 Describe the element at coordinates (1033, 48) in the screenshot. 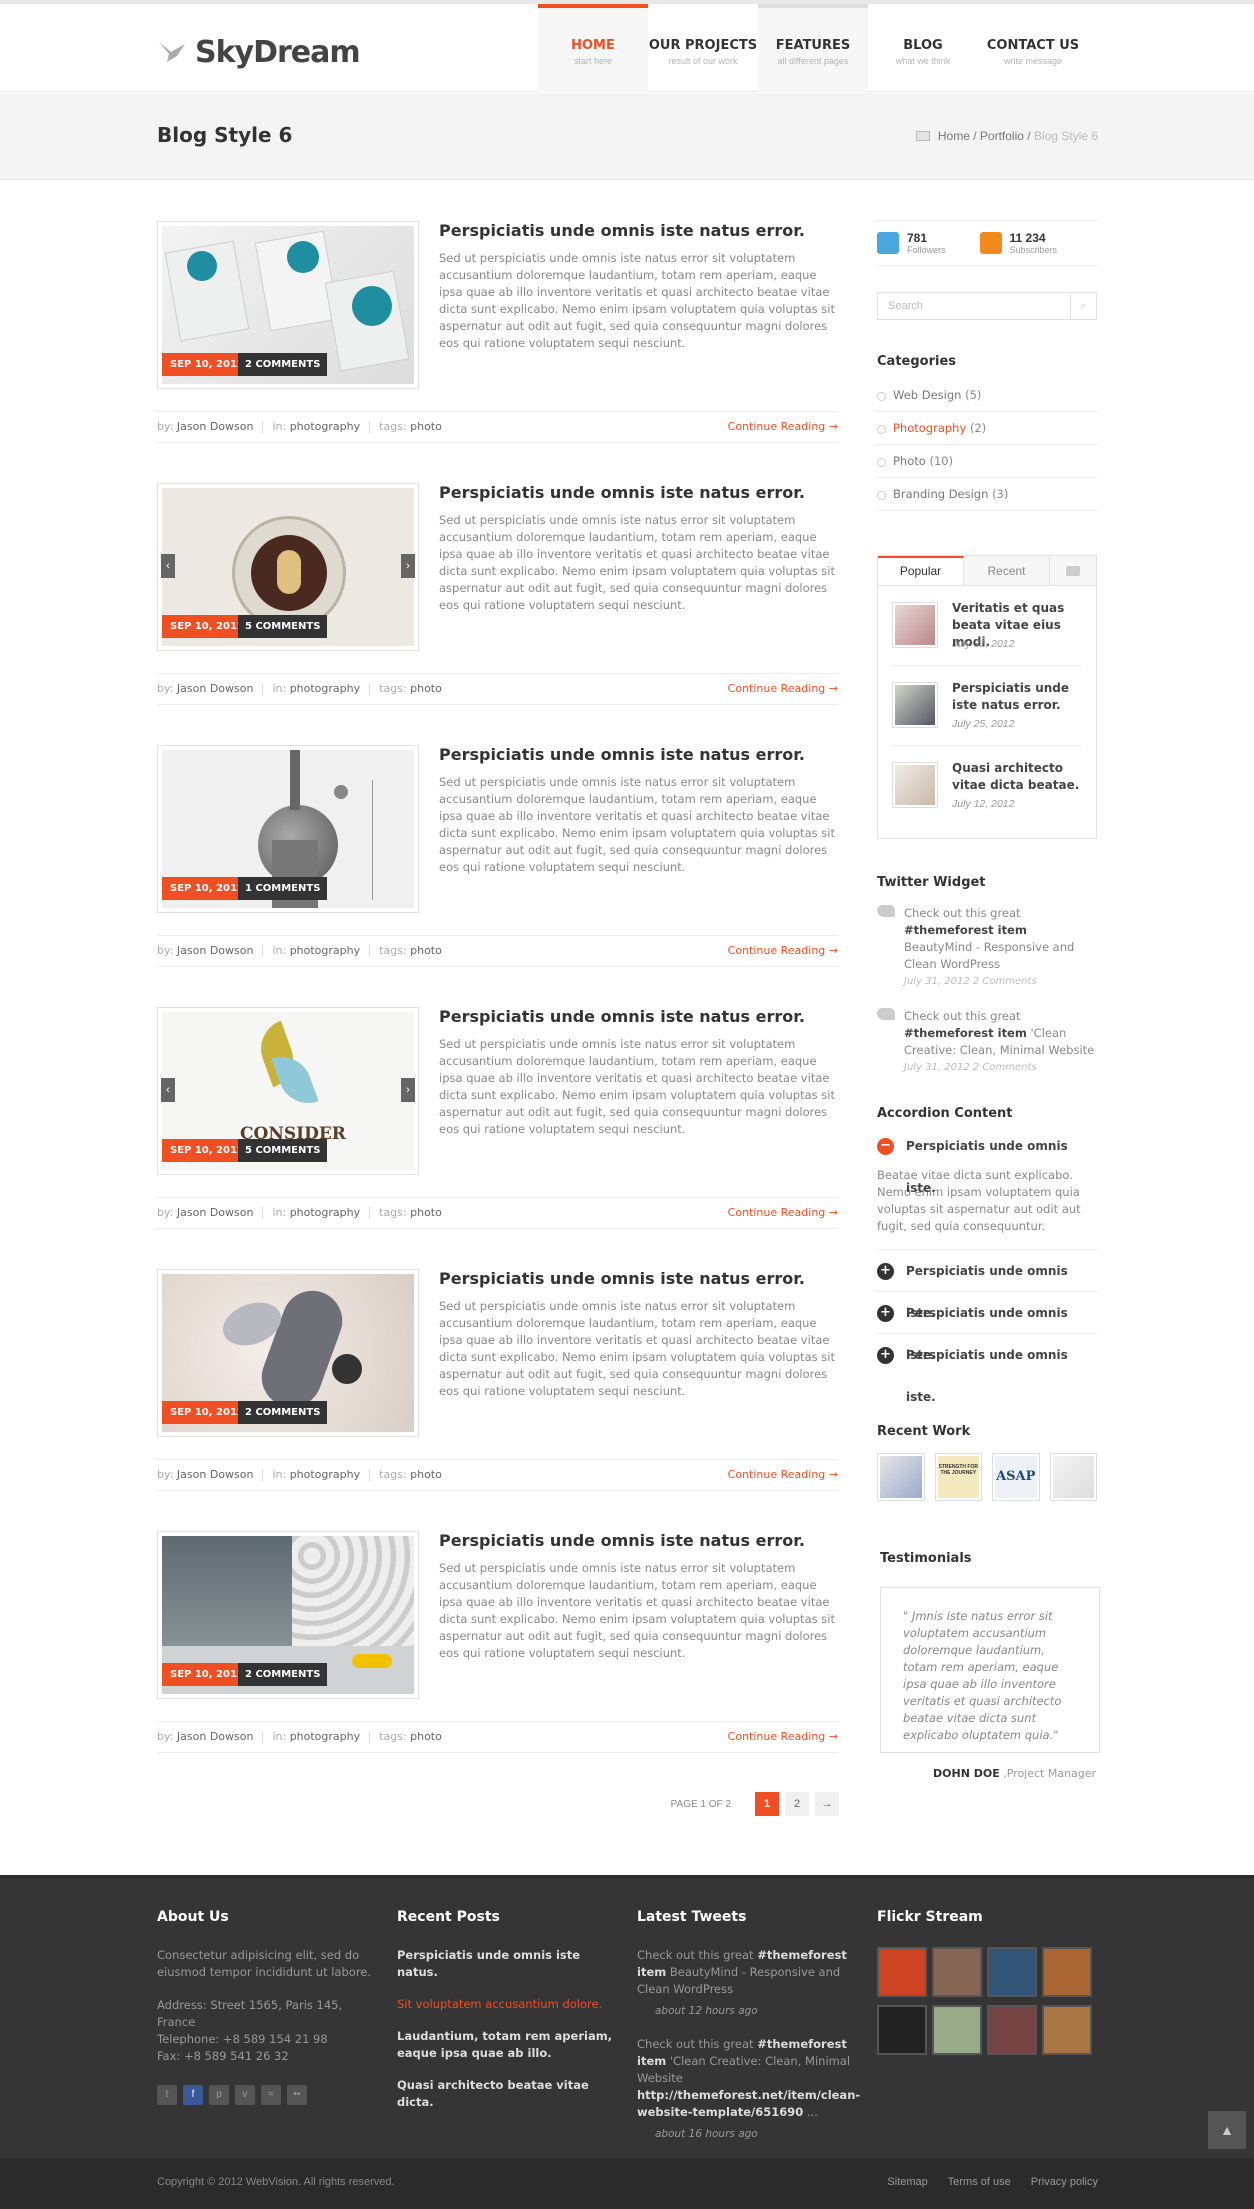

I see `nav-contact: CONTACT US write message` at that location.